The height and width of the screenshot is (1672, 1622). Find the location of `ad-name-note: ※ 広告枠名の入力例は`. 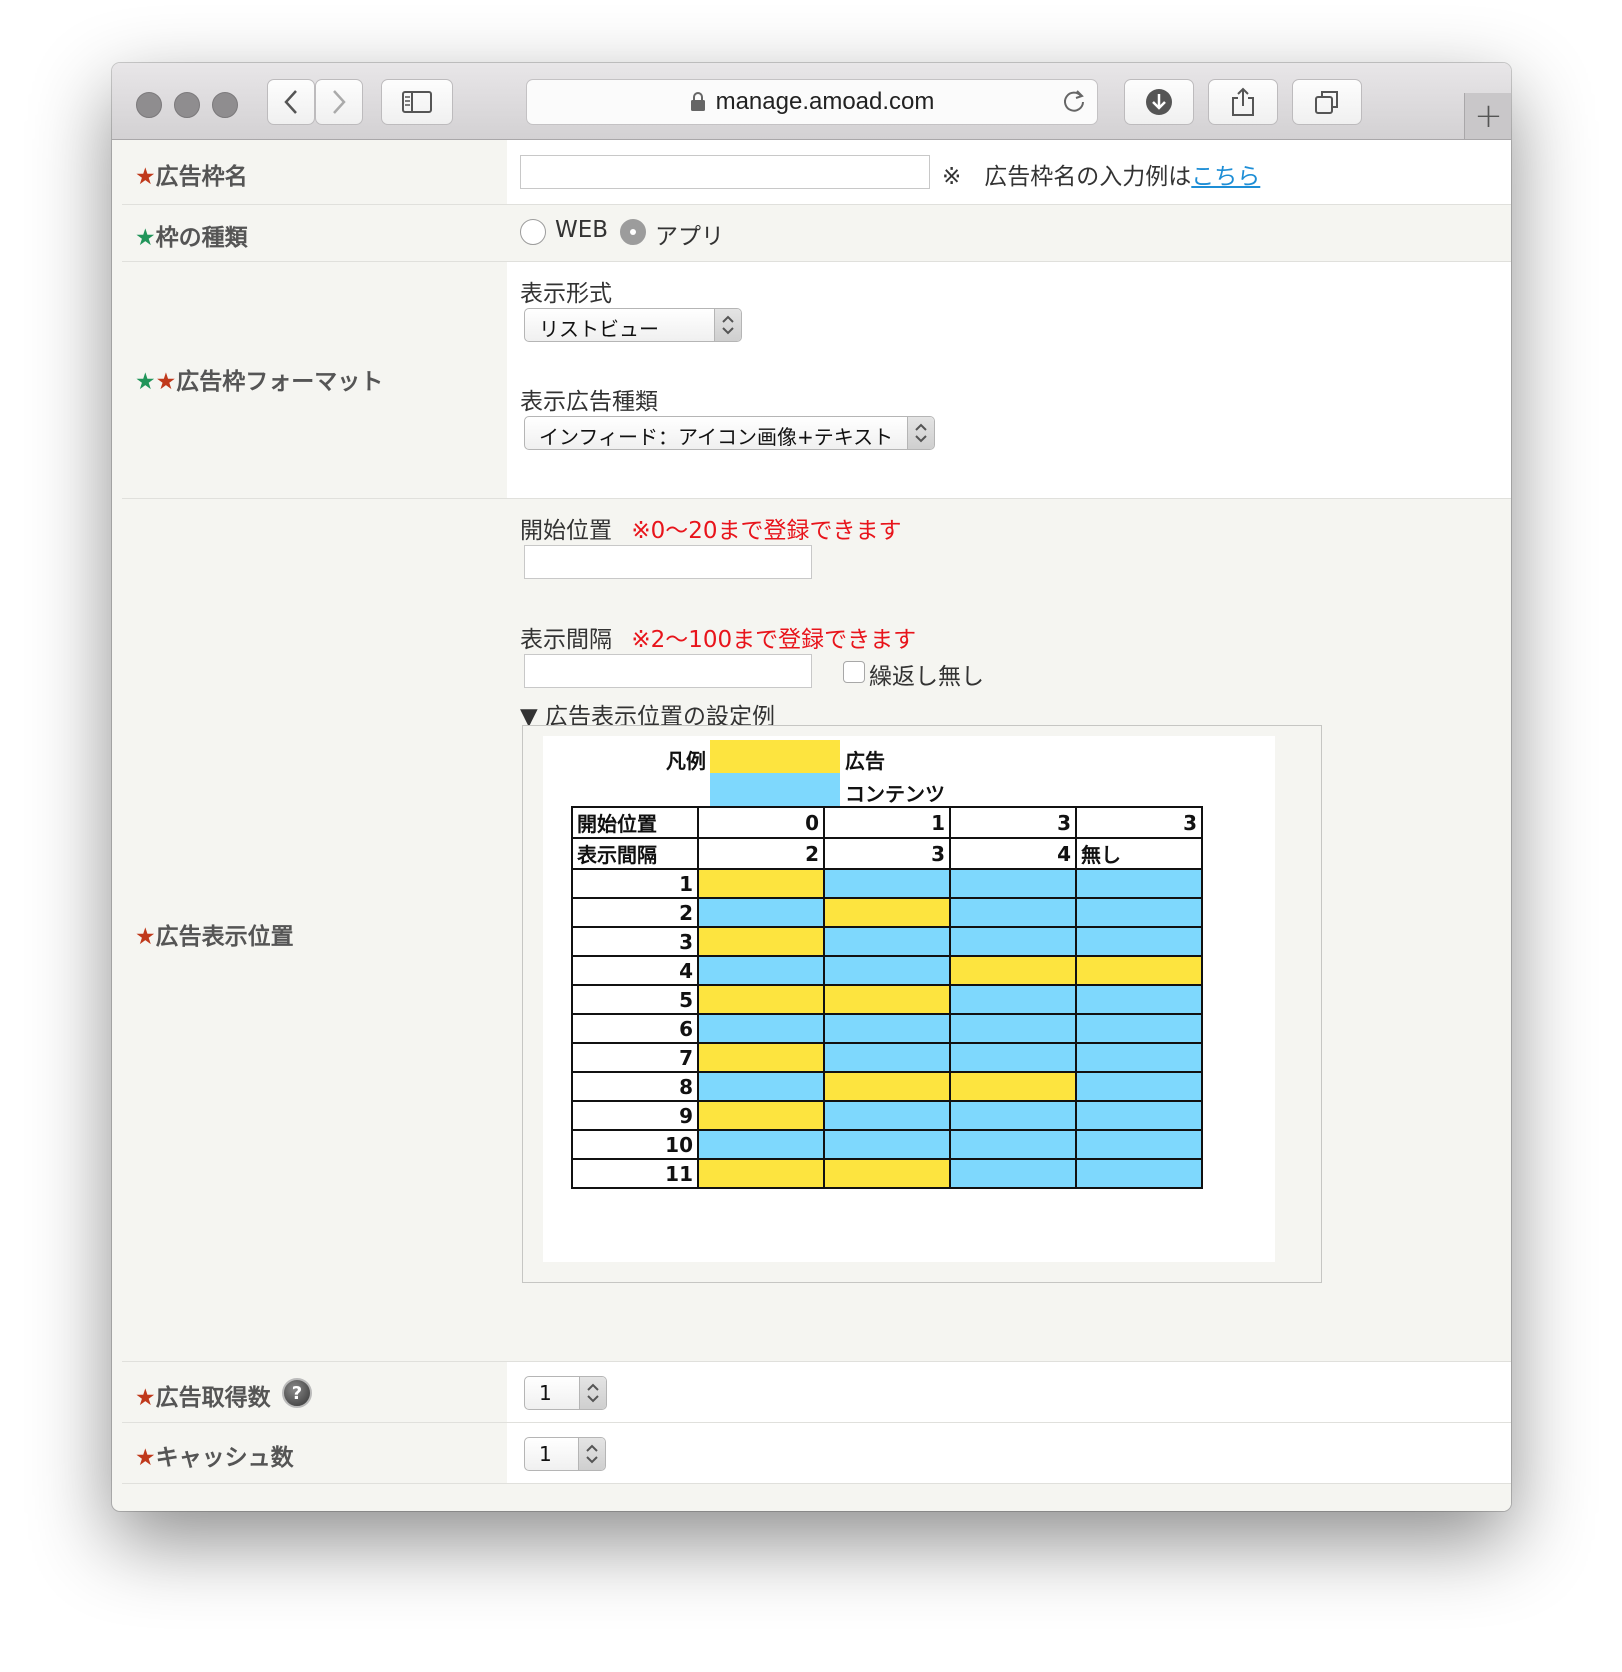

ad-name-note: ※ 広告枠名の入力例は is located at coordinates (1067, 177).